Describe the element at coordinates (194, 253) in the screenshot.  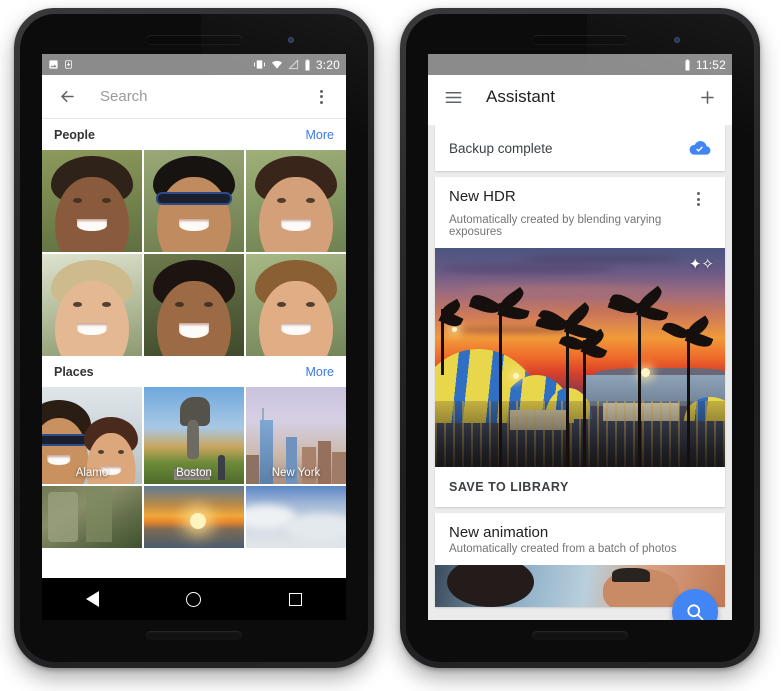
I see `people-photo-grid` at that location.